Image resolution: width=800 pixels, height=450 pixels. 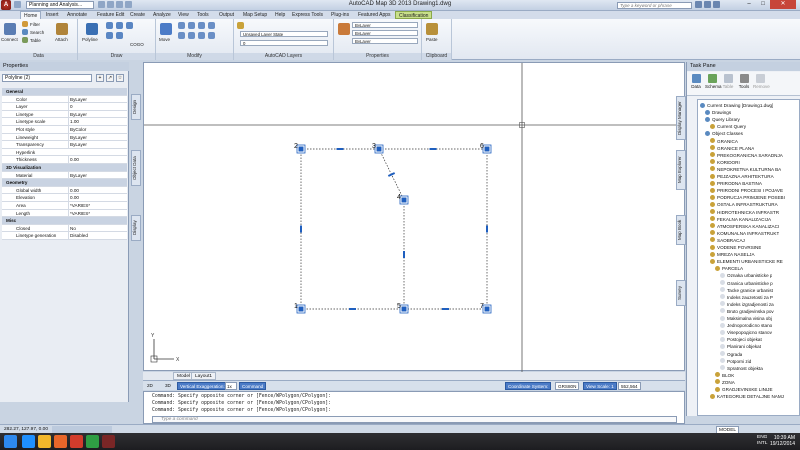 I want to click on autocad-map-icon, so click(x=108, y=441).